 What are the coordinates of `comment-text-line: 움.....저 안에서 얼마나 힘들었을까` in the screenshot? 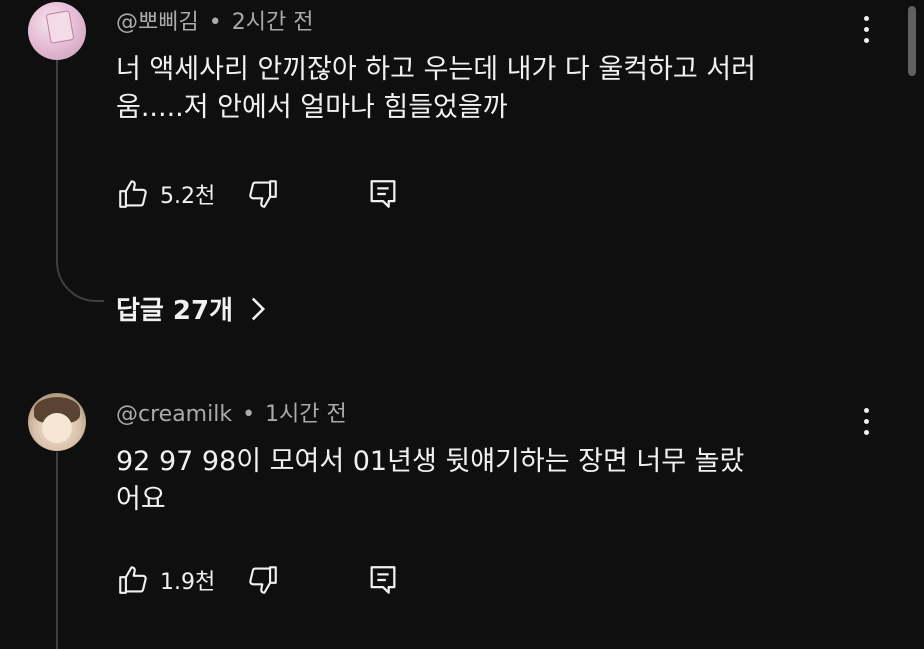 It's located at (312, 107).